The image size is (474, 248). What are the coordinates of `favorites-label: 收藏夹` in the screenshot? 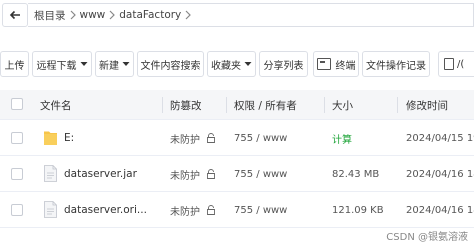 It's located at (226, 66).